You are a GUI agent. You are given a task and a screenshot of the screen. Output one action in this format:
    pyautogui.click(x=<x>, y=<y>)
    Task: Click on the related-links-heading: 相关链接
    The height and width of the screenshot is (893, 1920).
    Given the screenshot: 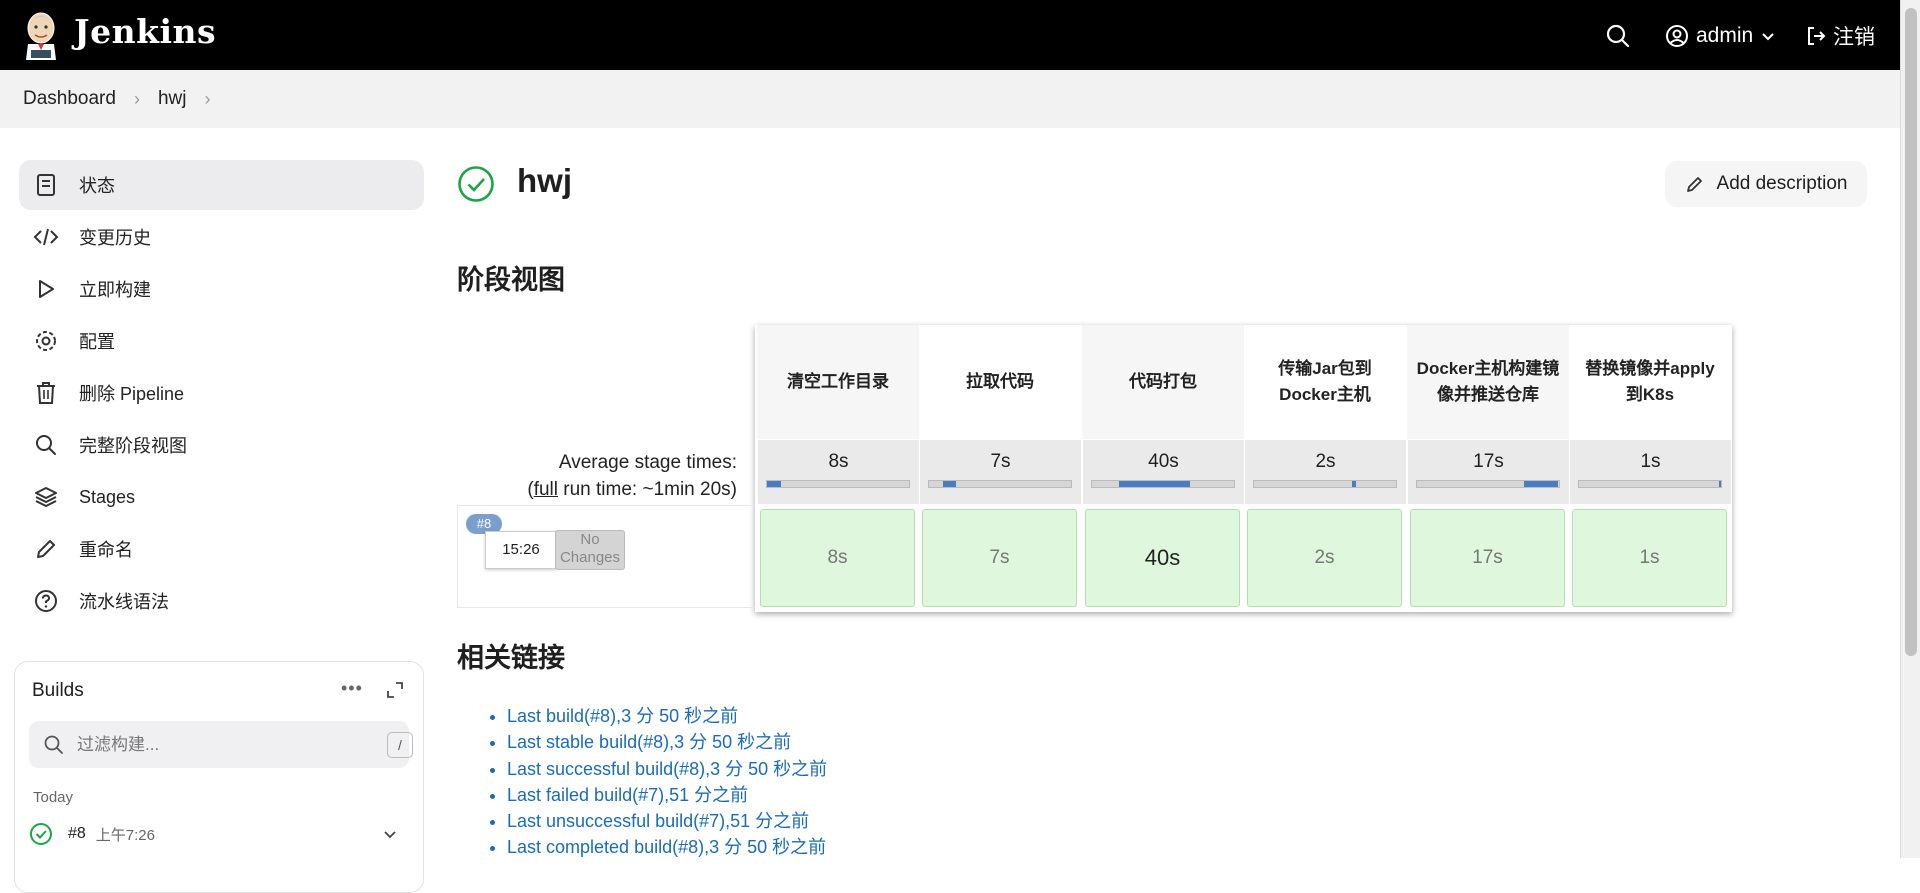 What is the action you would take?
    pyautogui.click(x=511, y=658)
    